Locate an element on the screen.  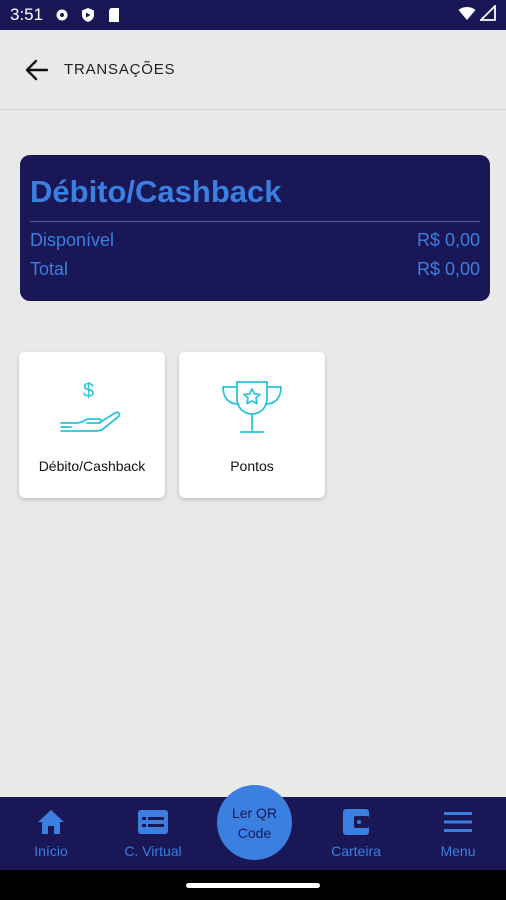
nav-label: Menu is located at coordinates (458, 851).